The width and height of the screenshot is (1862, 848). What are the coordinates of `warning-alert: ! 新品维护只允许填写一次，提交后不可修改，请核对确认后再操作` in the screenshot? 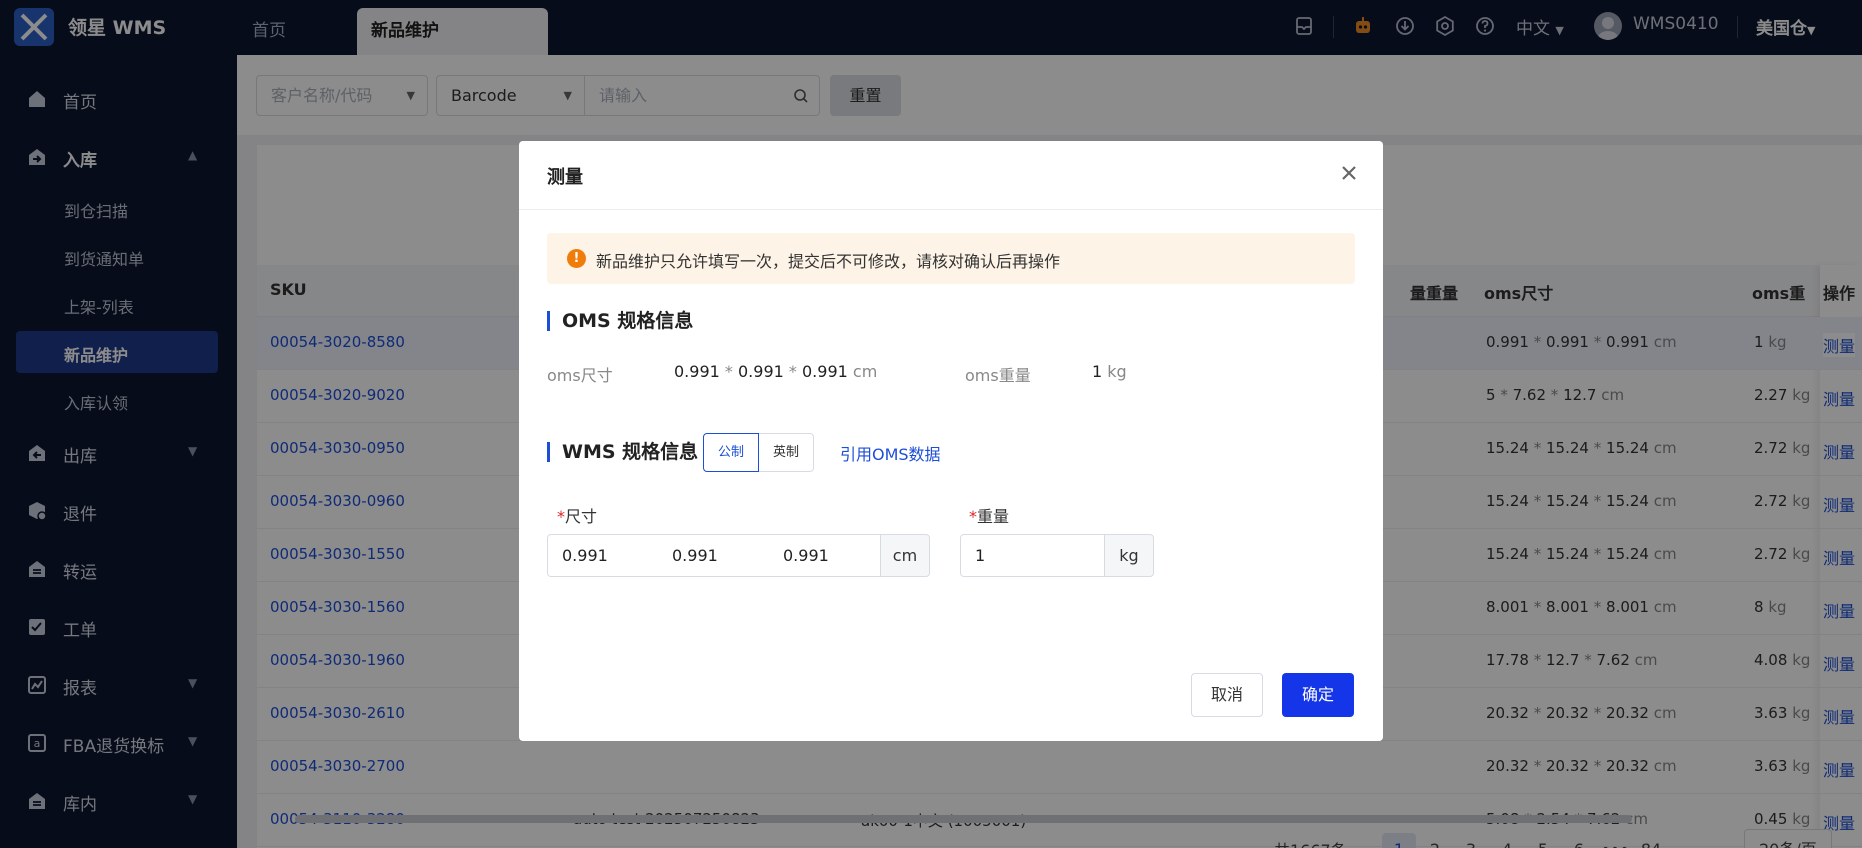 It's located at (951, 258).